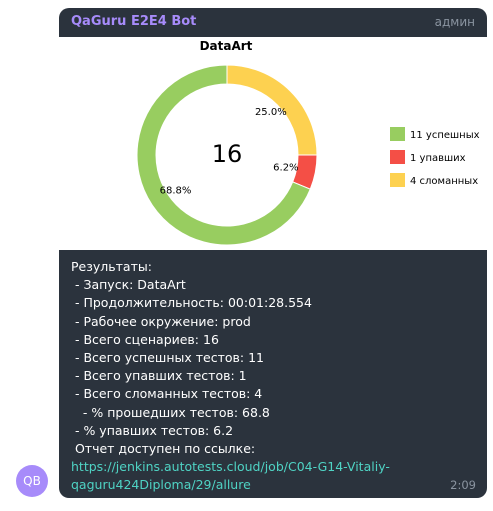 The image size is (493, 511). I want to click on result-line: - Запуск: DataArt, so click(128, 285).